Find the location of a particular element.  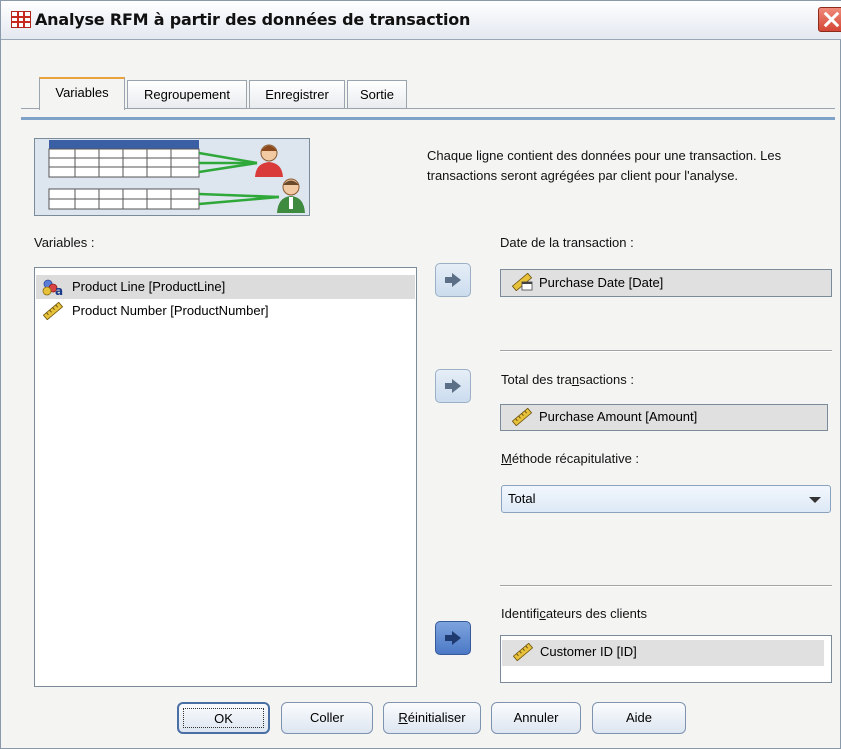

spss-table-icon is located at coordinates (21, 19).